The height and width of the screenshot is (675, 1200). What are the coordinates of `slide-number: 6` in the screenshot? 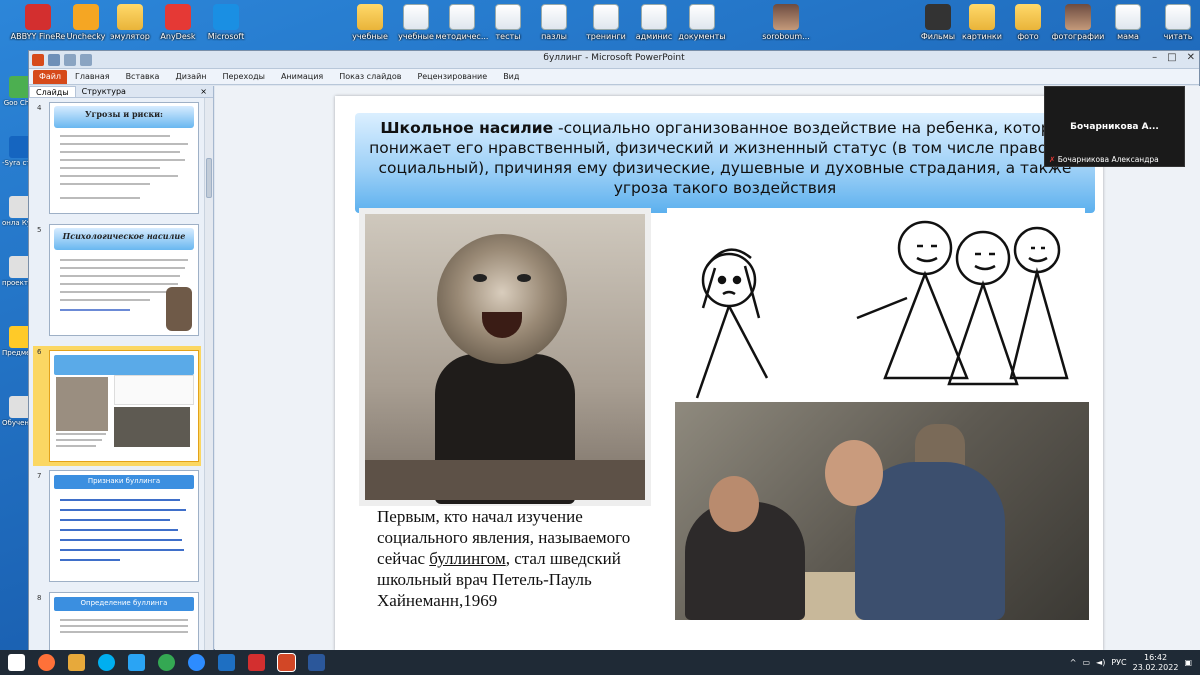 It's located at (39, 352).